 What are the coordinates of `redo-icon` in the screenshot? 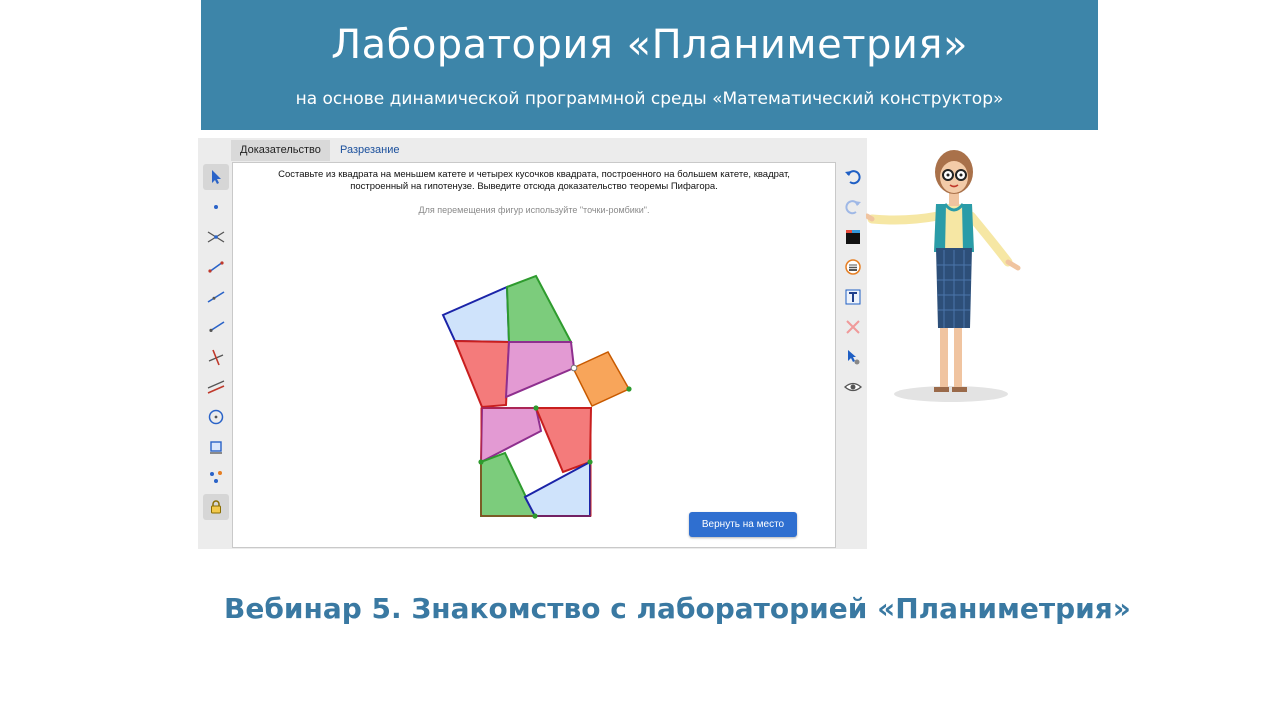 It's located at (853, 207).